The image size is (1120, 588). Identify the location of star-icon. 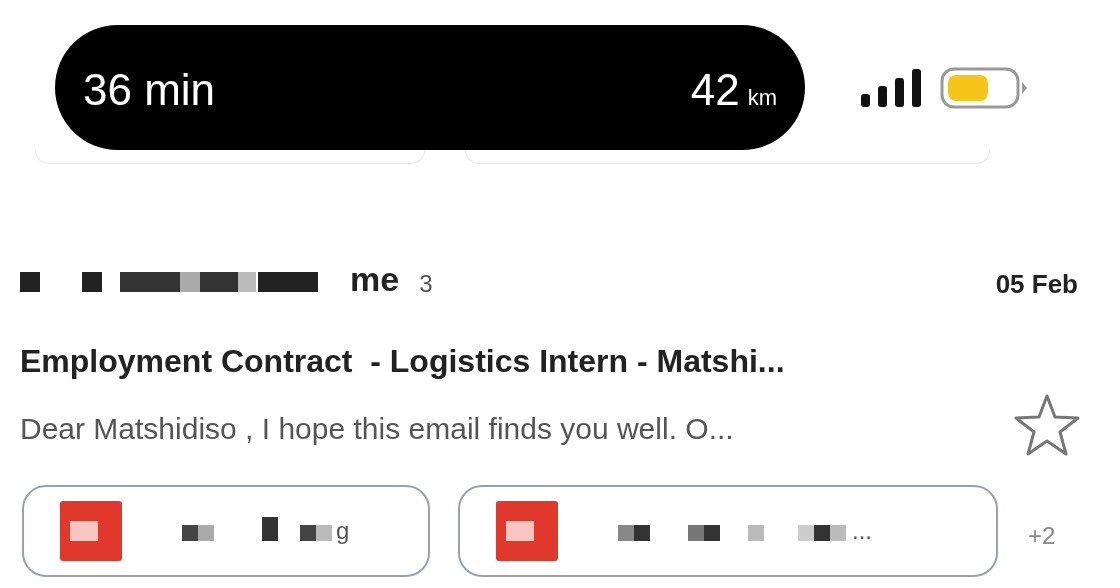
(1047, 425).